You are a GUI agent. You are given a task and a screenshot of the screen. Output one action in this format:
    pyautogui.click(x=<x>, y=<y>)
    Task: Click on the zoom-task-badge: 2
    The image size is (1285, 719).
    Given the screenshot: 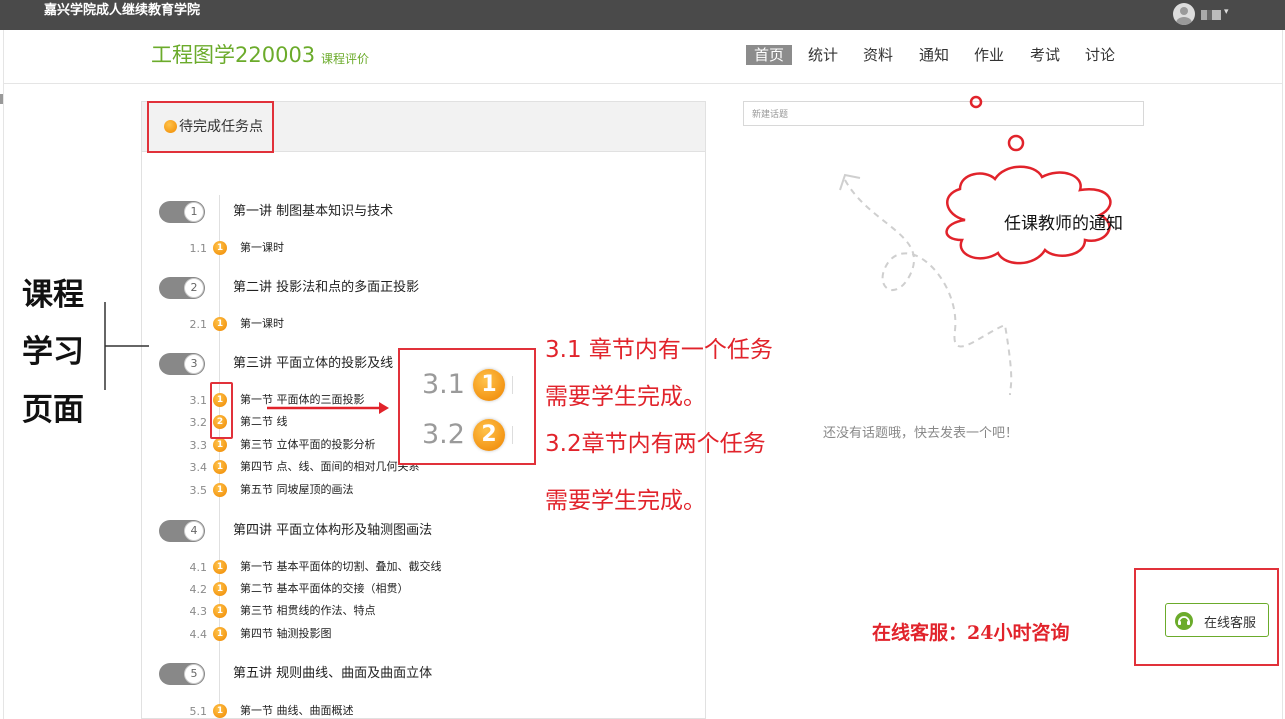 What is the action you would take?
    pyautogui.click(x=489, y=435)
    